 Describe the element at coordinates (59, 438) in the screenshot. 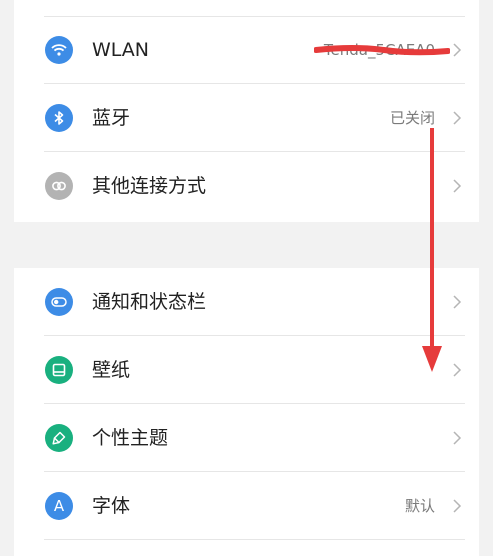

I see `brush-icon` at that location.